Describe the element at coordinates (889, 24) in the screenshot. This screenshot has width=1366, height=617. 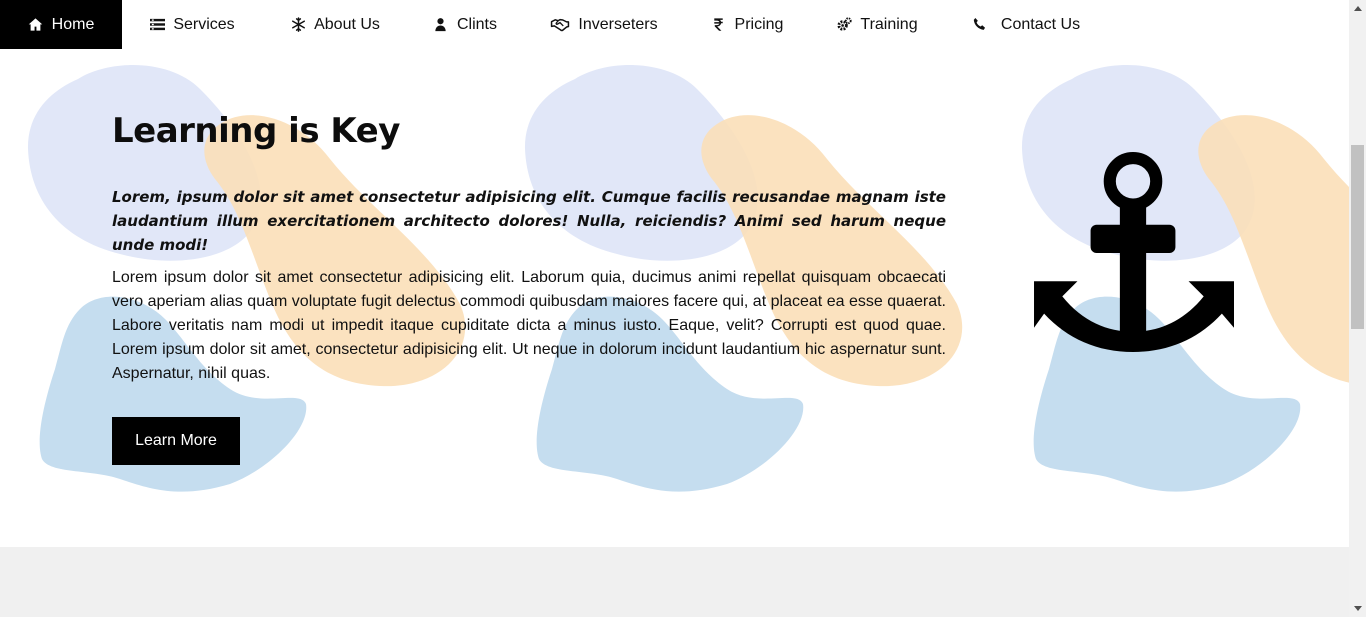
I see `nav-item-label: Training` at that location.